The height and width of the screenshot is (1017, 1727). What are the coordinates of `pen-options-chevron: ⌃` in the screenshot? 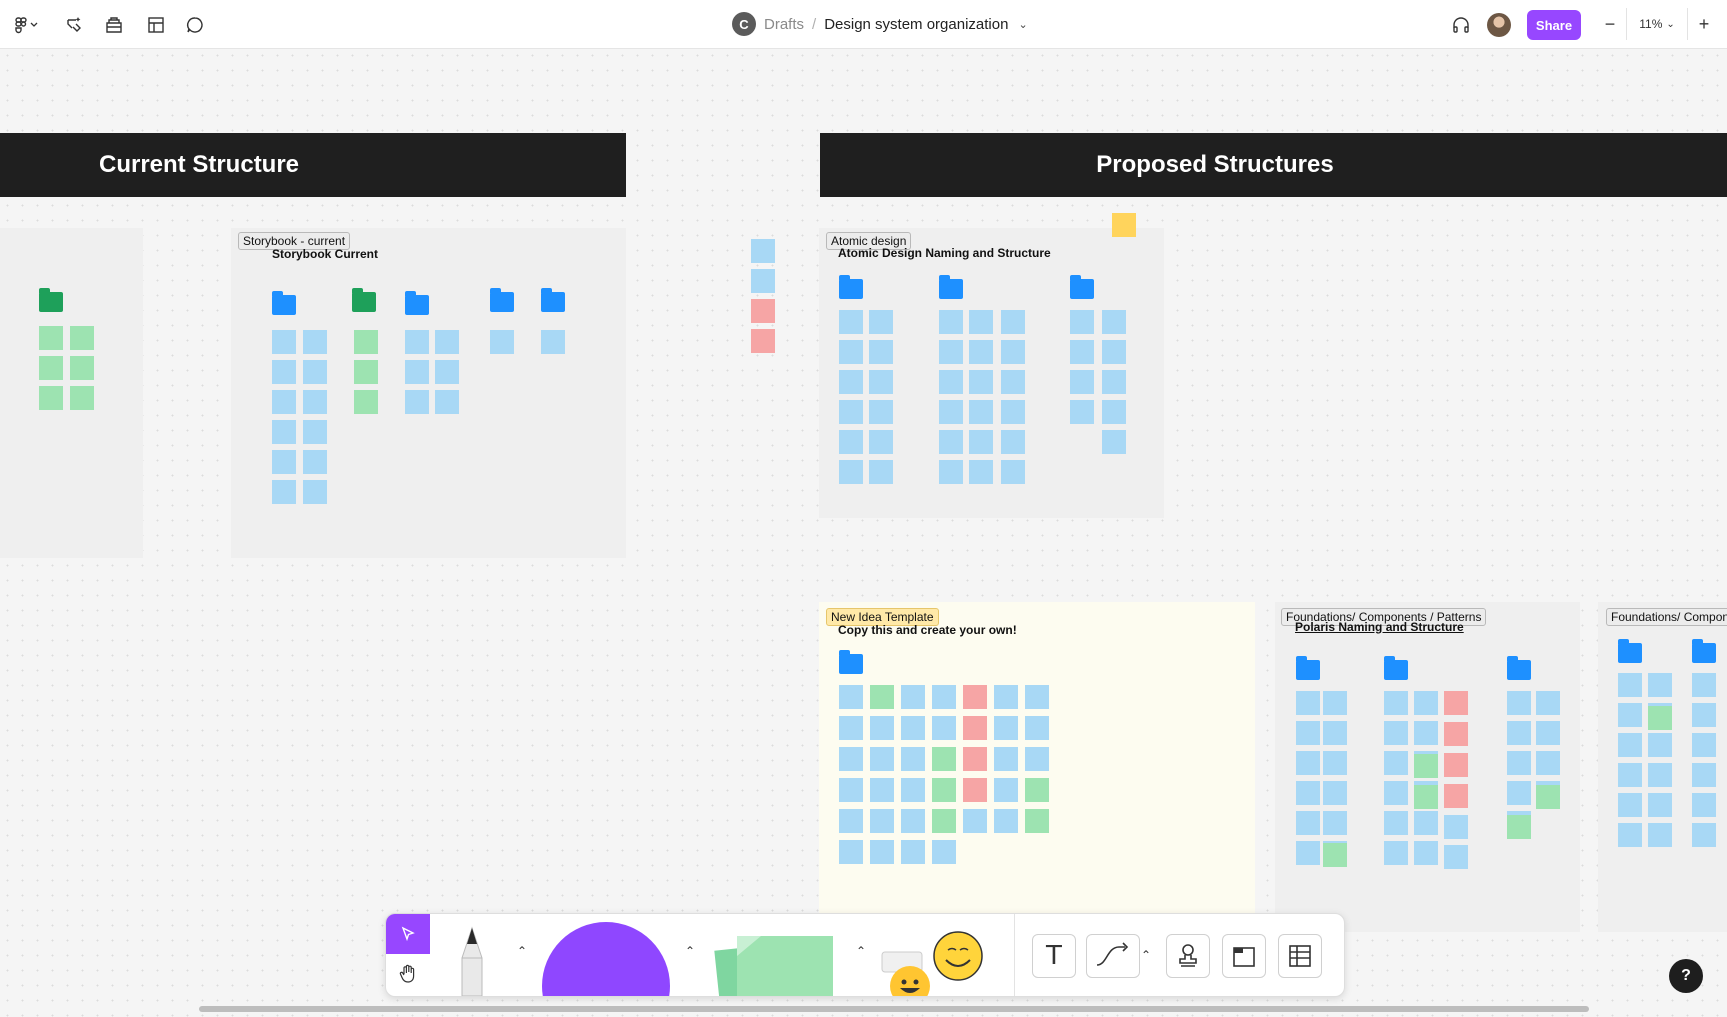 It's located at (522, 951).